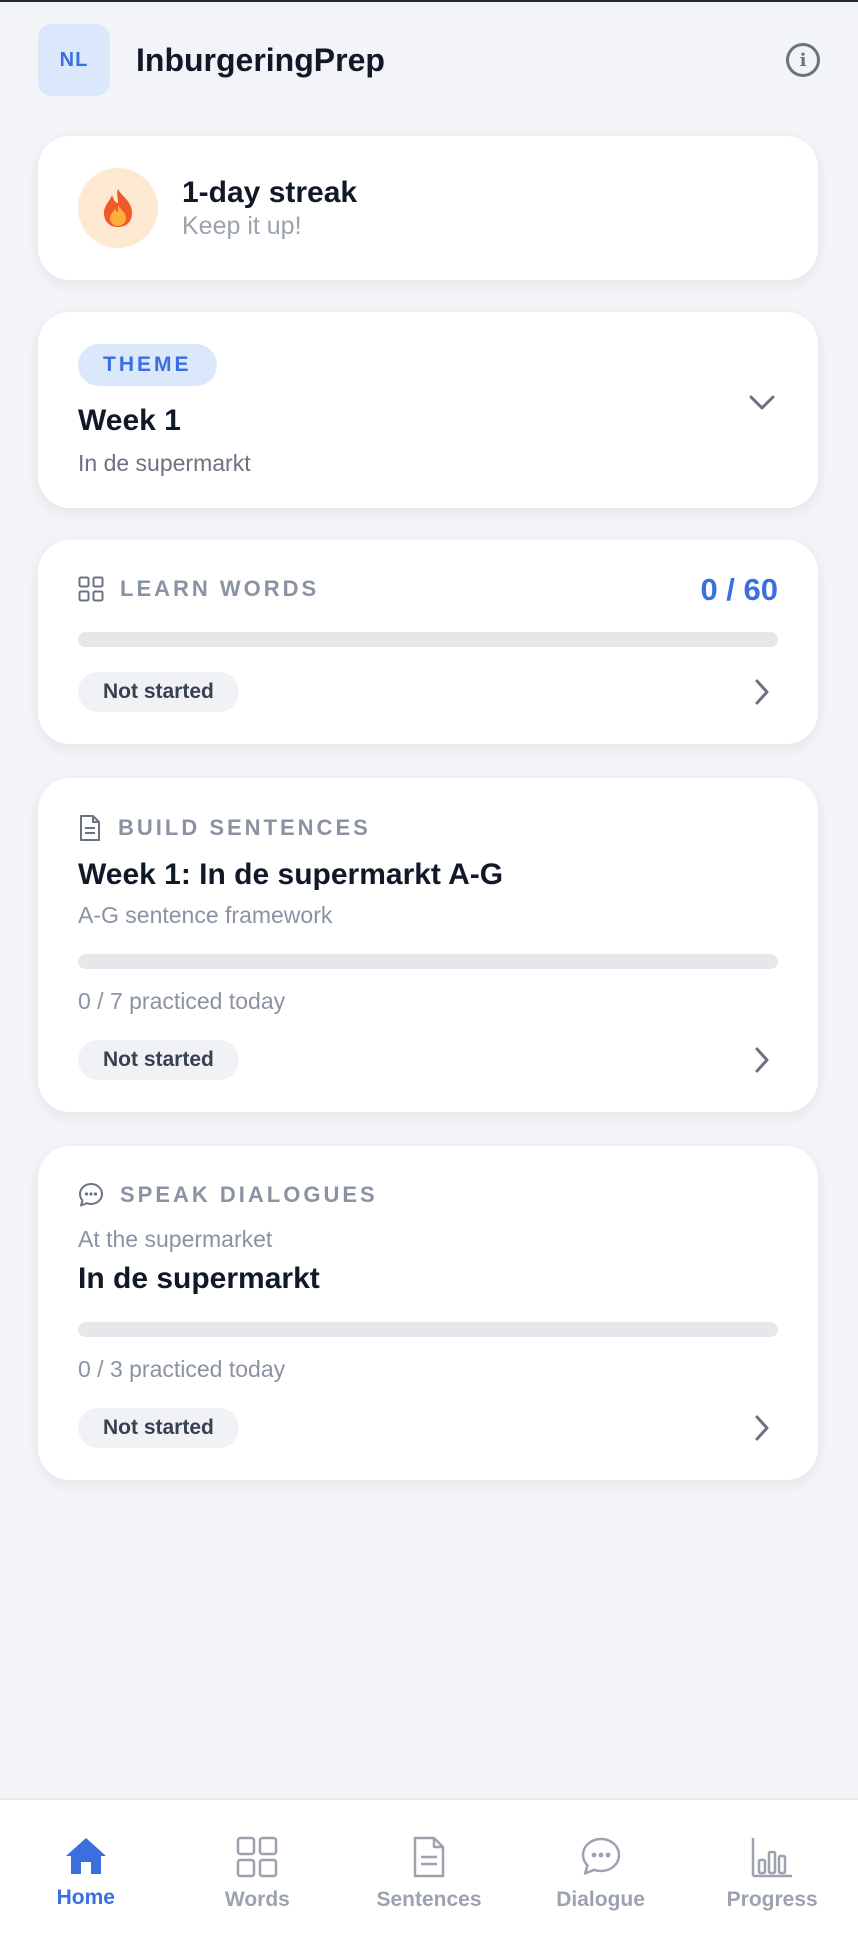 This screenshot has height=1934, width=858. Describe the element at coordinates (182, 1001) in the screenshot. I see `sentences-practiced-text: 0 / 7 practiced today` at that location.